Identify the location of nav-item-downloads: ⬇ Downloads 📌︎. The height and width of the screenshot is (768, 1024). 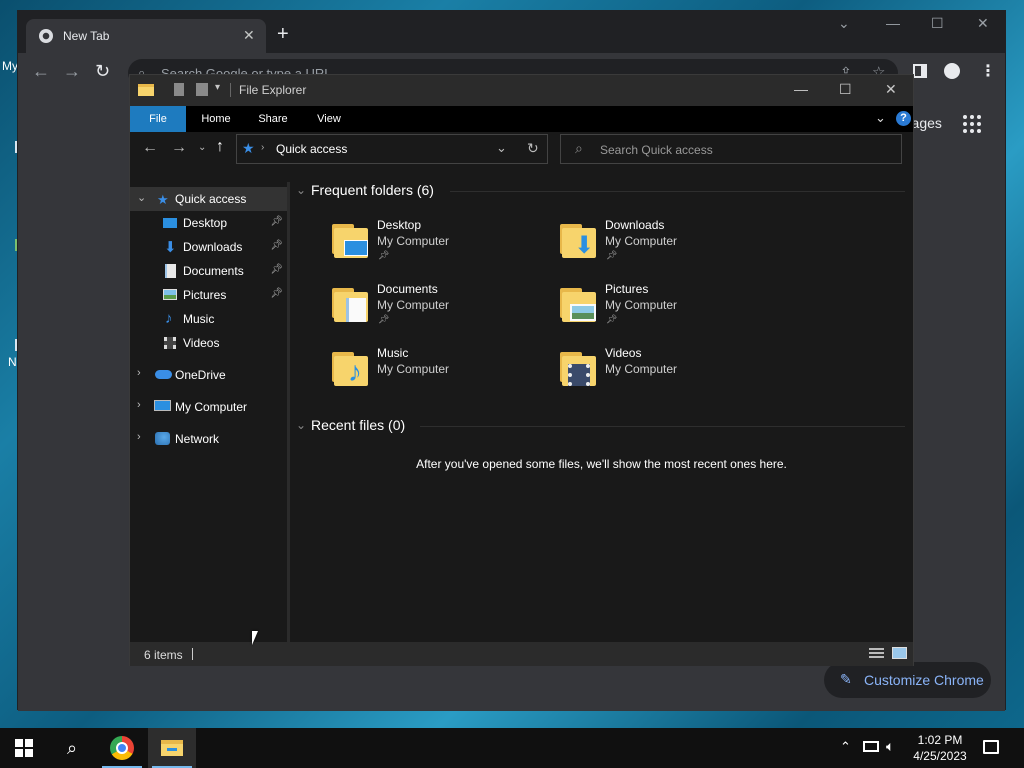
(208, 247).